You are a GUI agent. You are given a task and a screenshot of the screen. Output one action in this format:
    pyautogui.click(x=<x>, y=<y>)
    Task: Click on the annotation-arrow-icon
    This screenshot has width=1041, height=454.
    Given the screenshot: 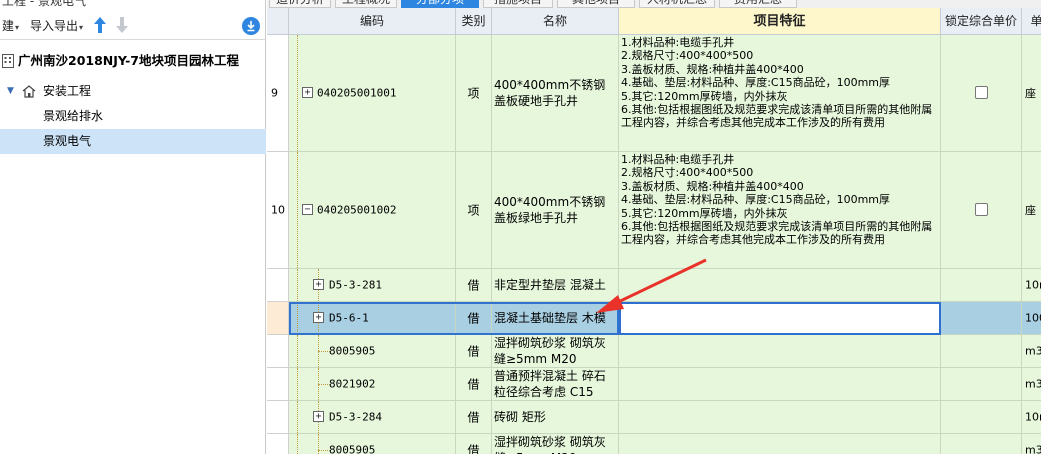 What is the action you would take?
    pyautogui.click(x=651, y=285)
    